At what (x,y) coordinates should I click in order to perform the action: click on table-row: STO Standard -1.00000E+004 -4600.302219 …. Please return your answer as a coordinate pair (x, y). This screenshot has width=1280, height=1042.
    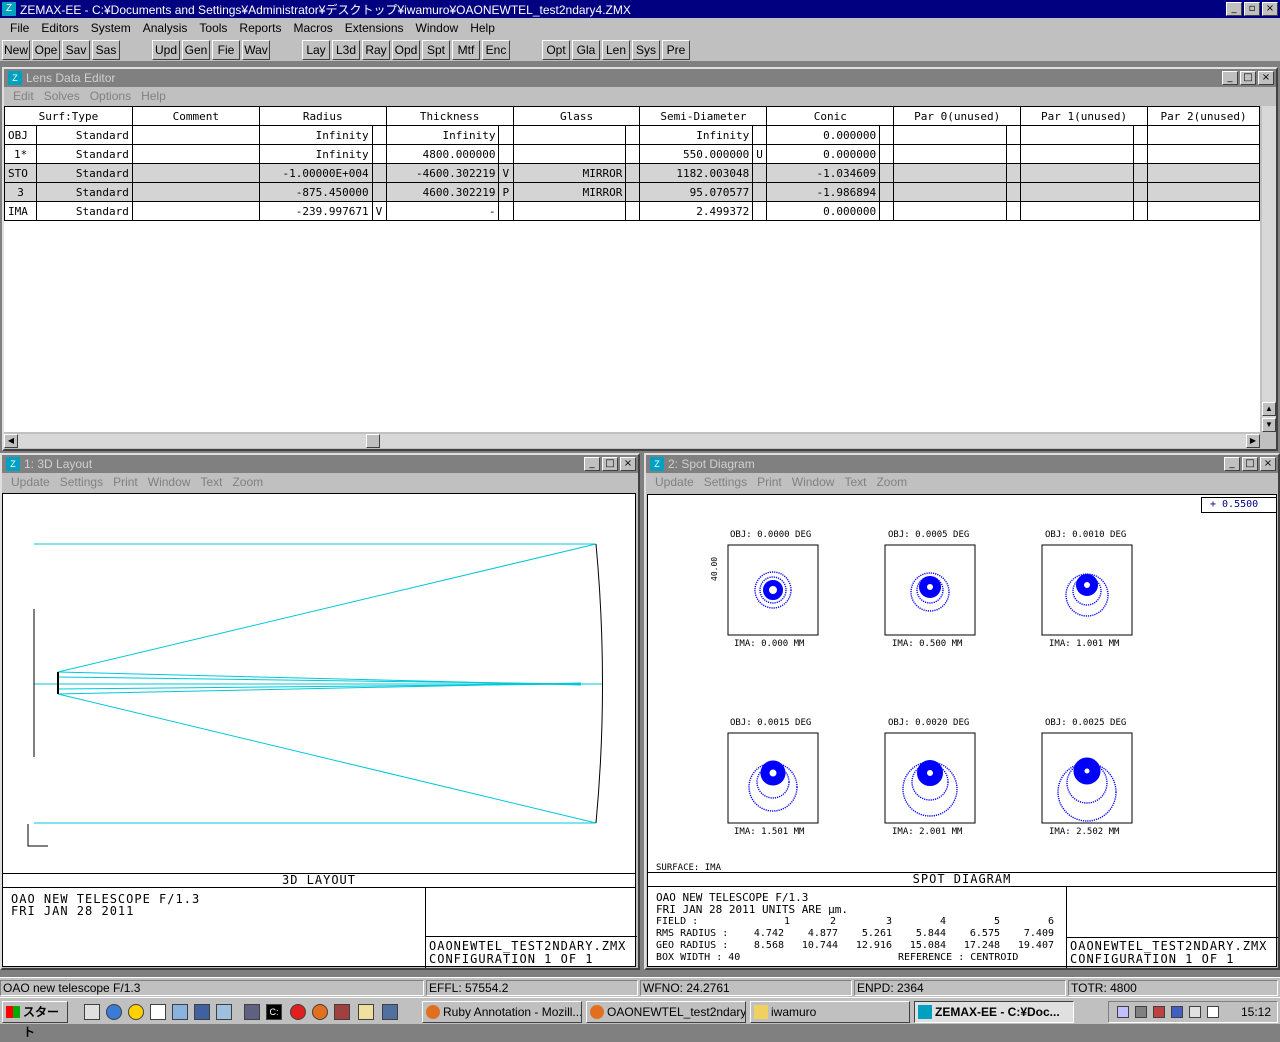
    Looking at the image, I should click on (631, 173).